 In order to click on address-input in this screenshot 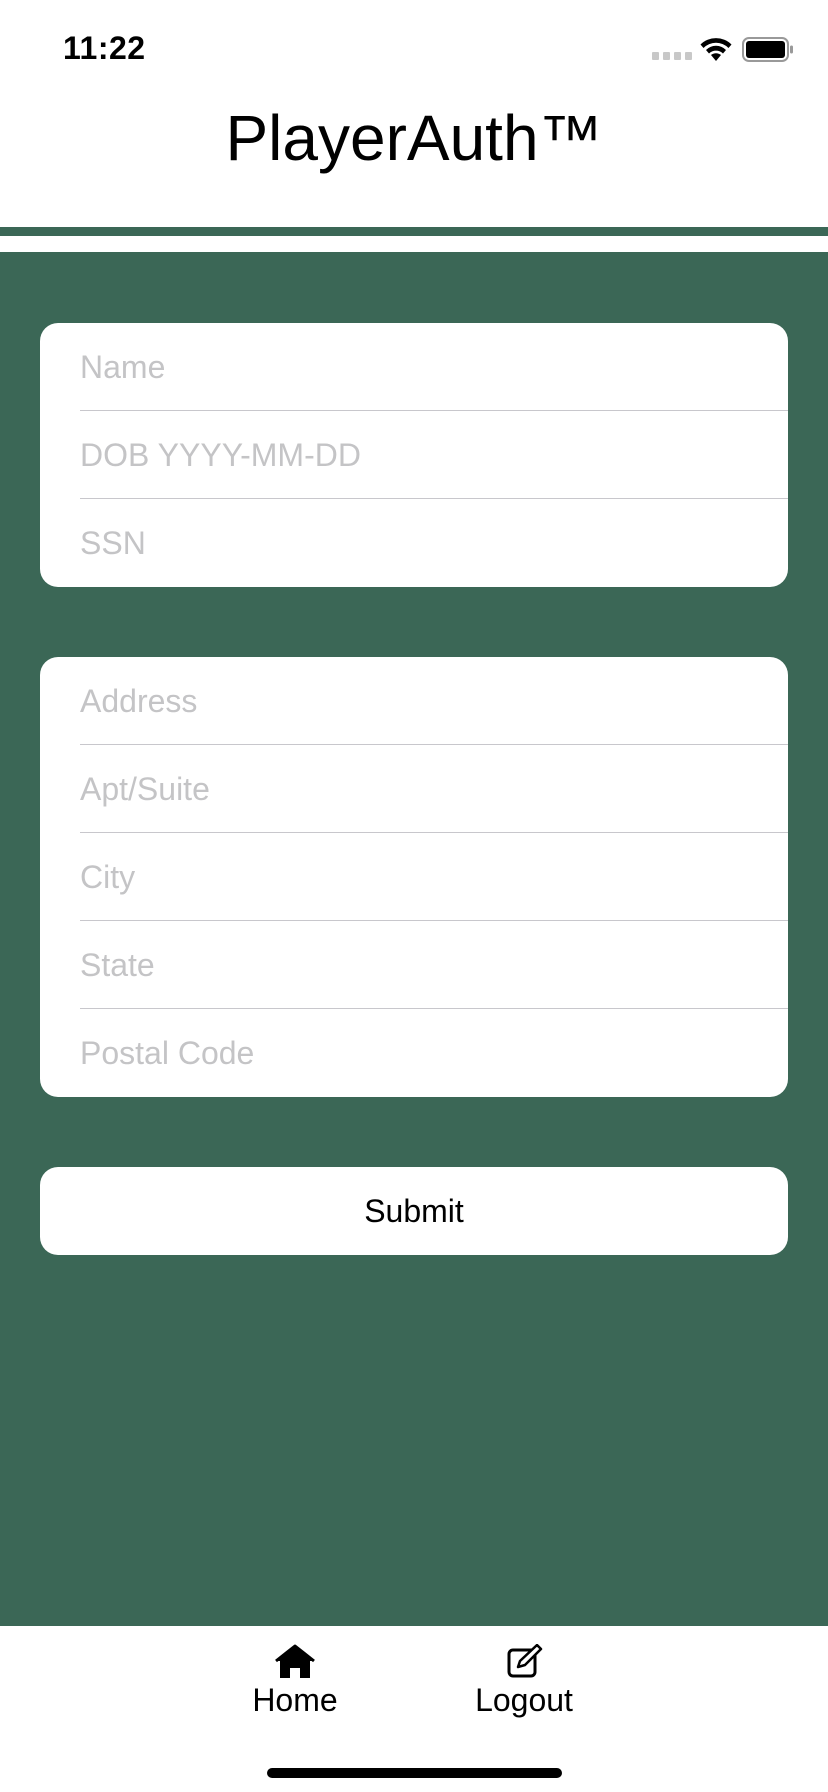, I will do `click(420, 701)`.